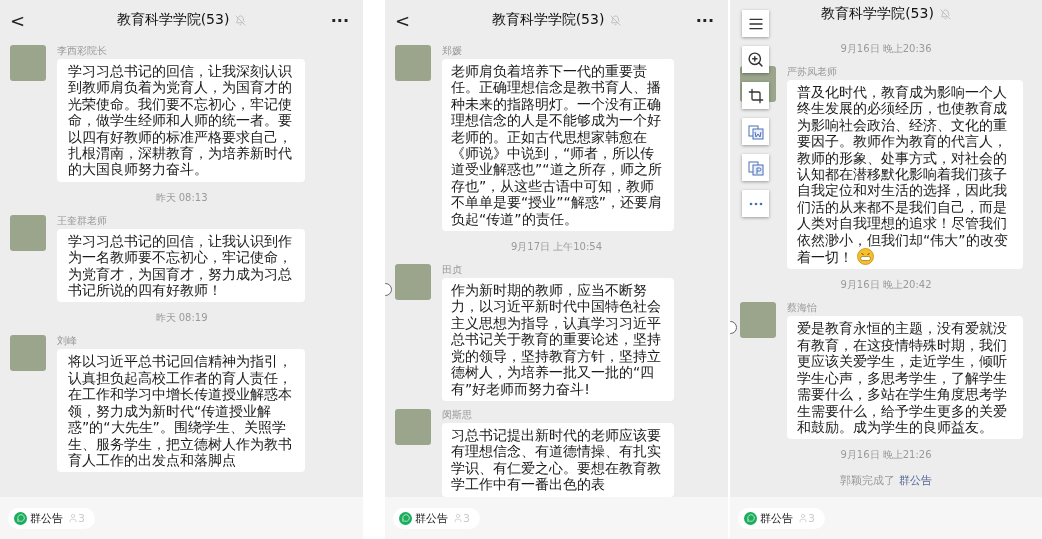 This screenshot has height=539, width=1042. Describe the element at coordinates (82, 51) in the screenshot. I see `sender-name: 李西彩院长` at that location.